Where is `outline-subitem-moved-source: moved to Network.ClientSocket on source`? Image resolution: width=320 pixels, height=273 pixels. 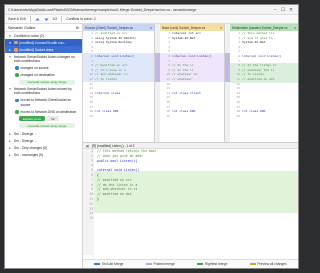
outline-subitem-moved-source: moved to Network.ClientSocket on source is located at coordinates (43, 102).